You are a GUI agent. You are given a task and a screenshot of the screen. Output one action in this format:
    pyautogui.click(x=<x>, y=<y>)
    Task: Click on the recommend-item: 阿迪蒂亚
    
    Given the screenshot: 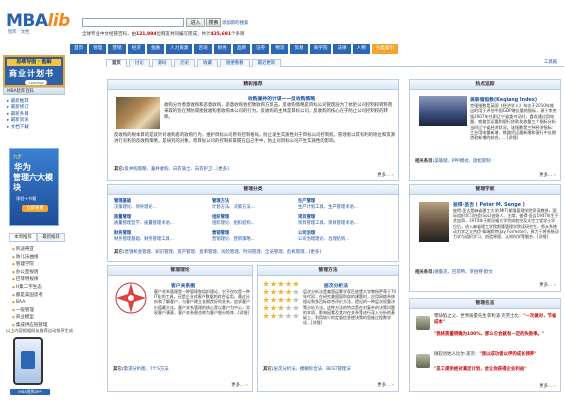 What is the action you would take?
    pyautogui.click(x=29, y=250)
    